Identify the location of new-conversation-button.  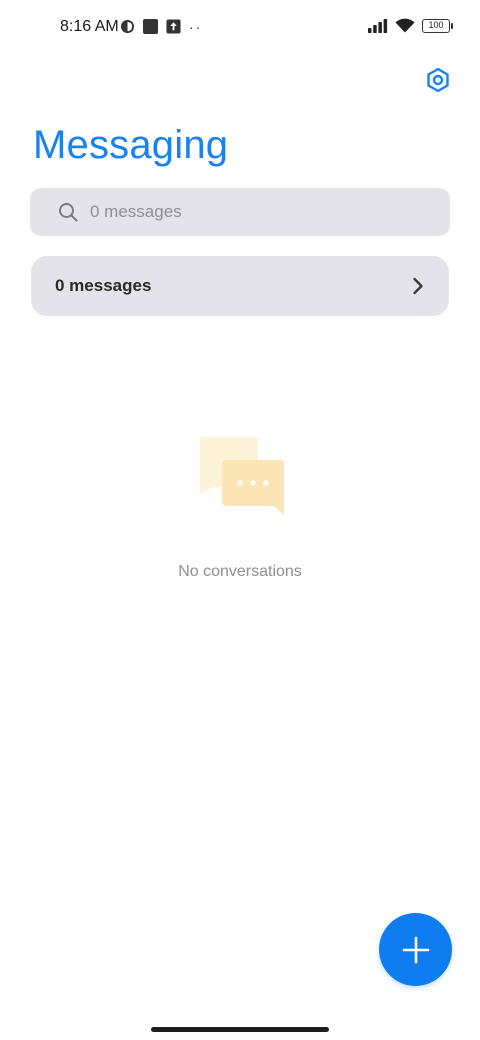
(415, 949).